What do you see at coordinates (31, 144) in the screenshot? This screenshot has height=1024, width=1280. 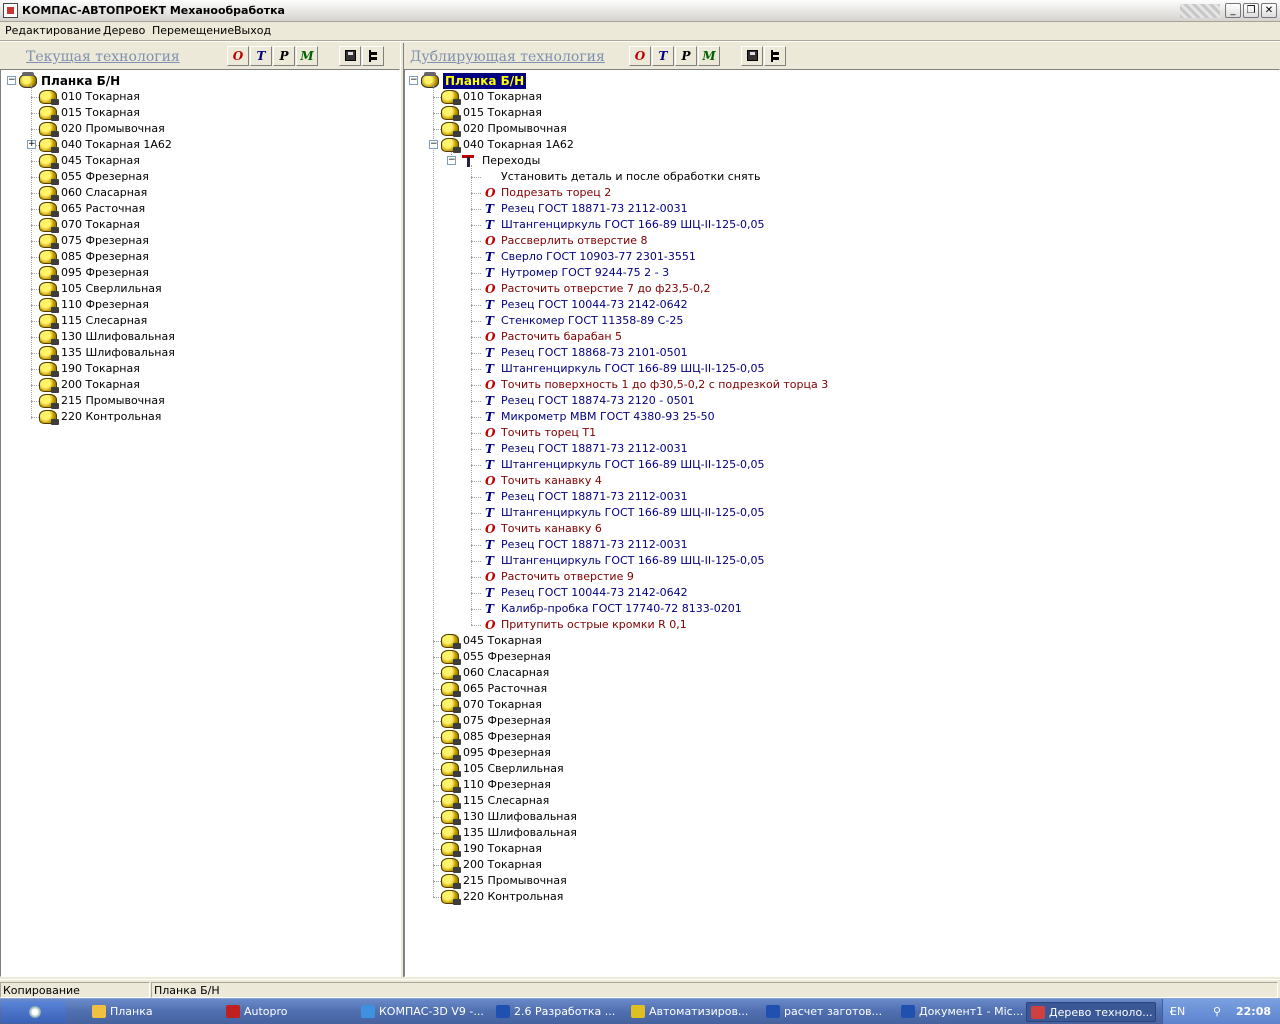 I see `expand-button: +` at bounding box center [31, 144].